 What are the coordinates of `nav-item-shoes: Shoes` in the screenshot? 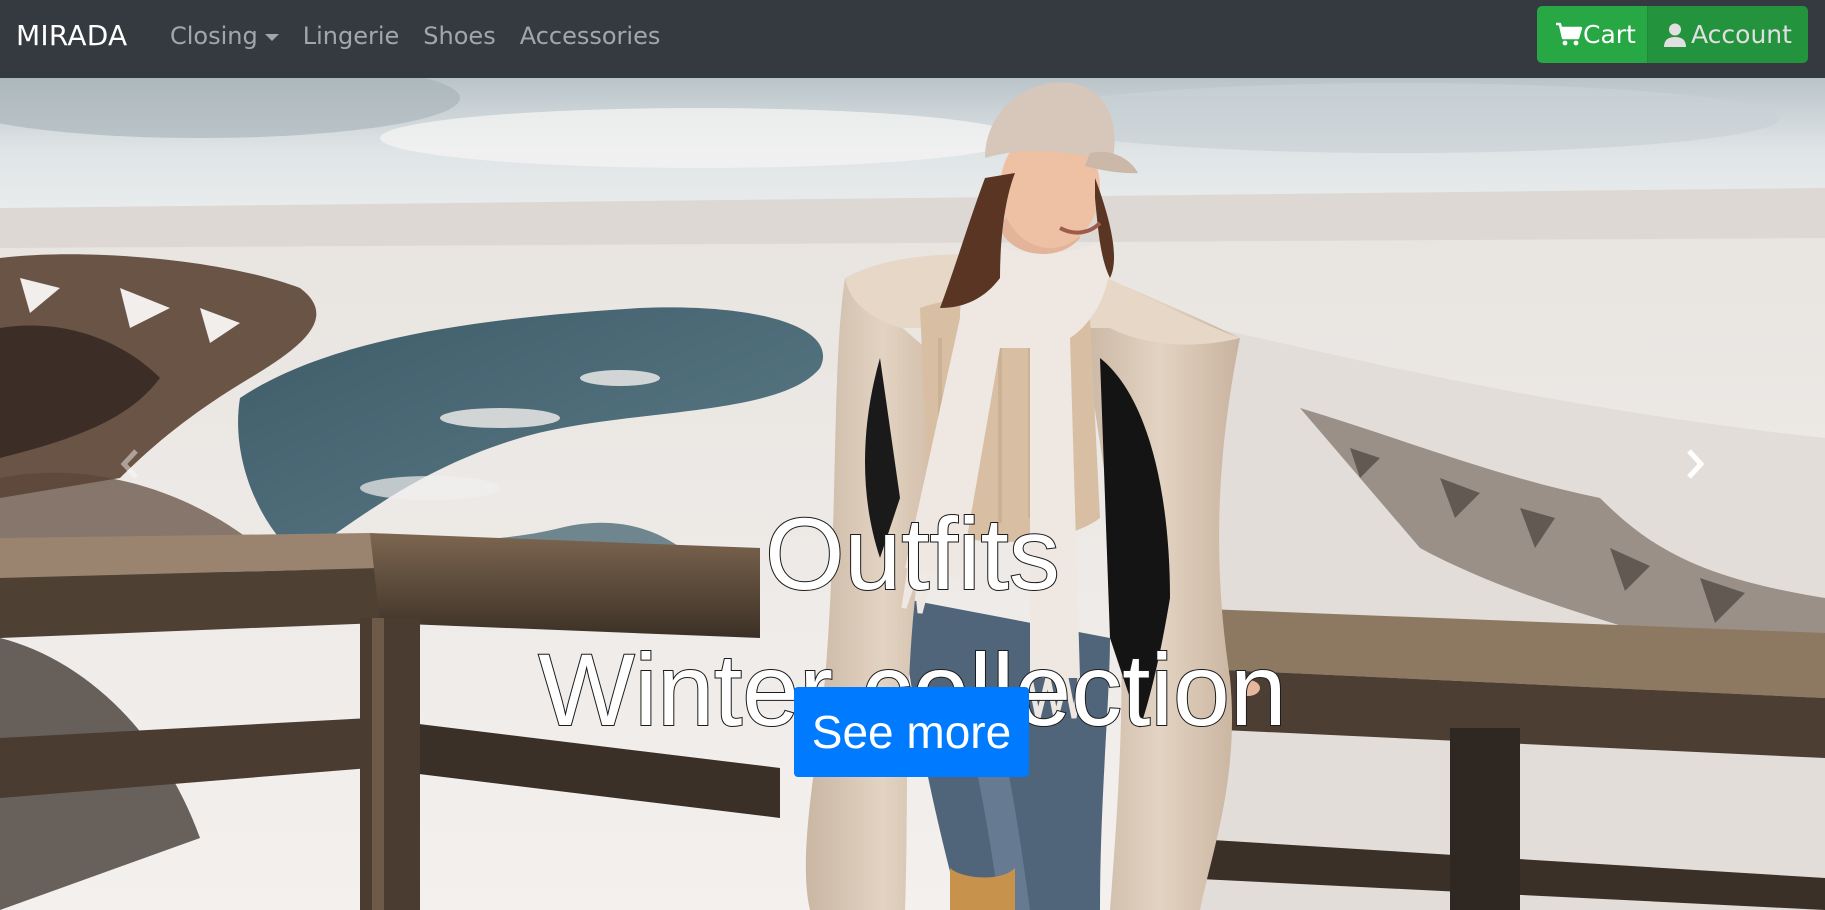 It's located at (459, 36).